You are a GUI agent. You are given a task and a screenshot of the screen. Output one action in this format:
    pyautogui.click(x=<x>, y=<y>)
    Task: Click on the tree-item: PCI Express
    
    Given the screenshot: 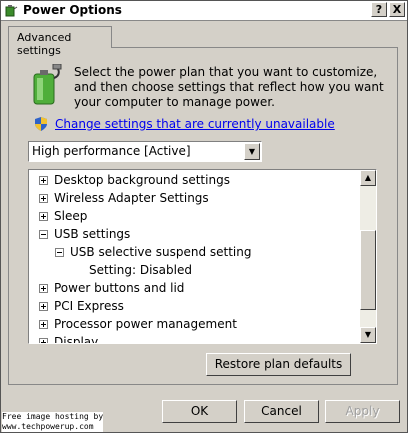 What is the action you would take?
    pyautogui.click(x=81, y=306)
    